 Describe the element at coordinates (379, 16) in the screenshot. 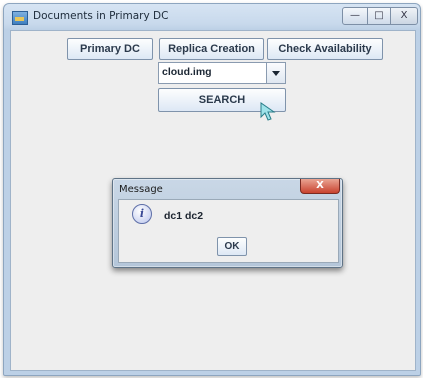

I see `maximize-button: □` at that location.